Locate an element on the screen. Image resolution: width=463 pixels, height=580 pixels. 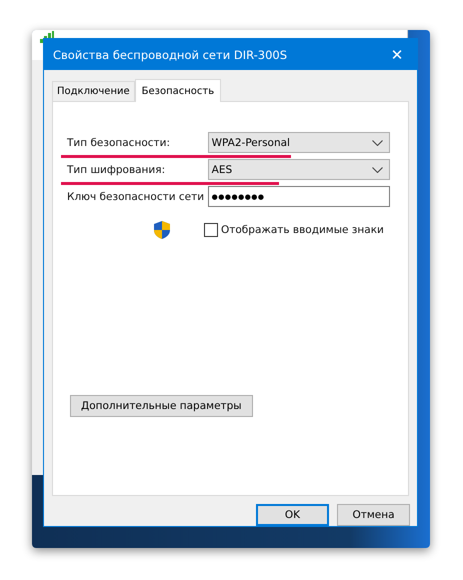
advanced-settings-button: Дополнительные параметры is located at coordinates (161, 406).